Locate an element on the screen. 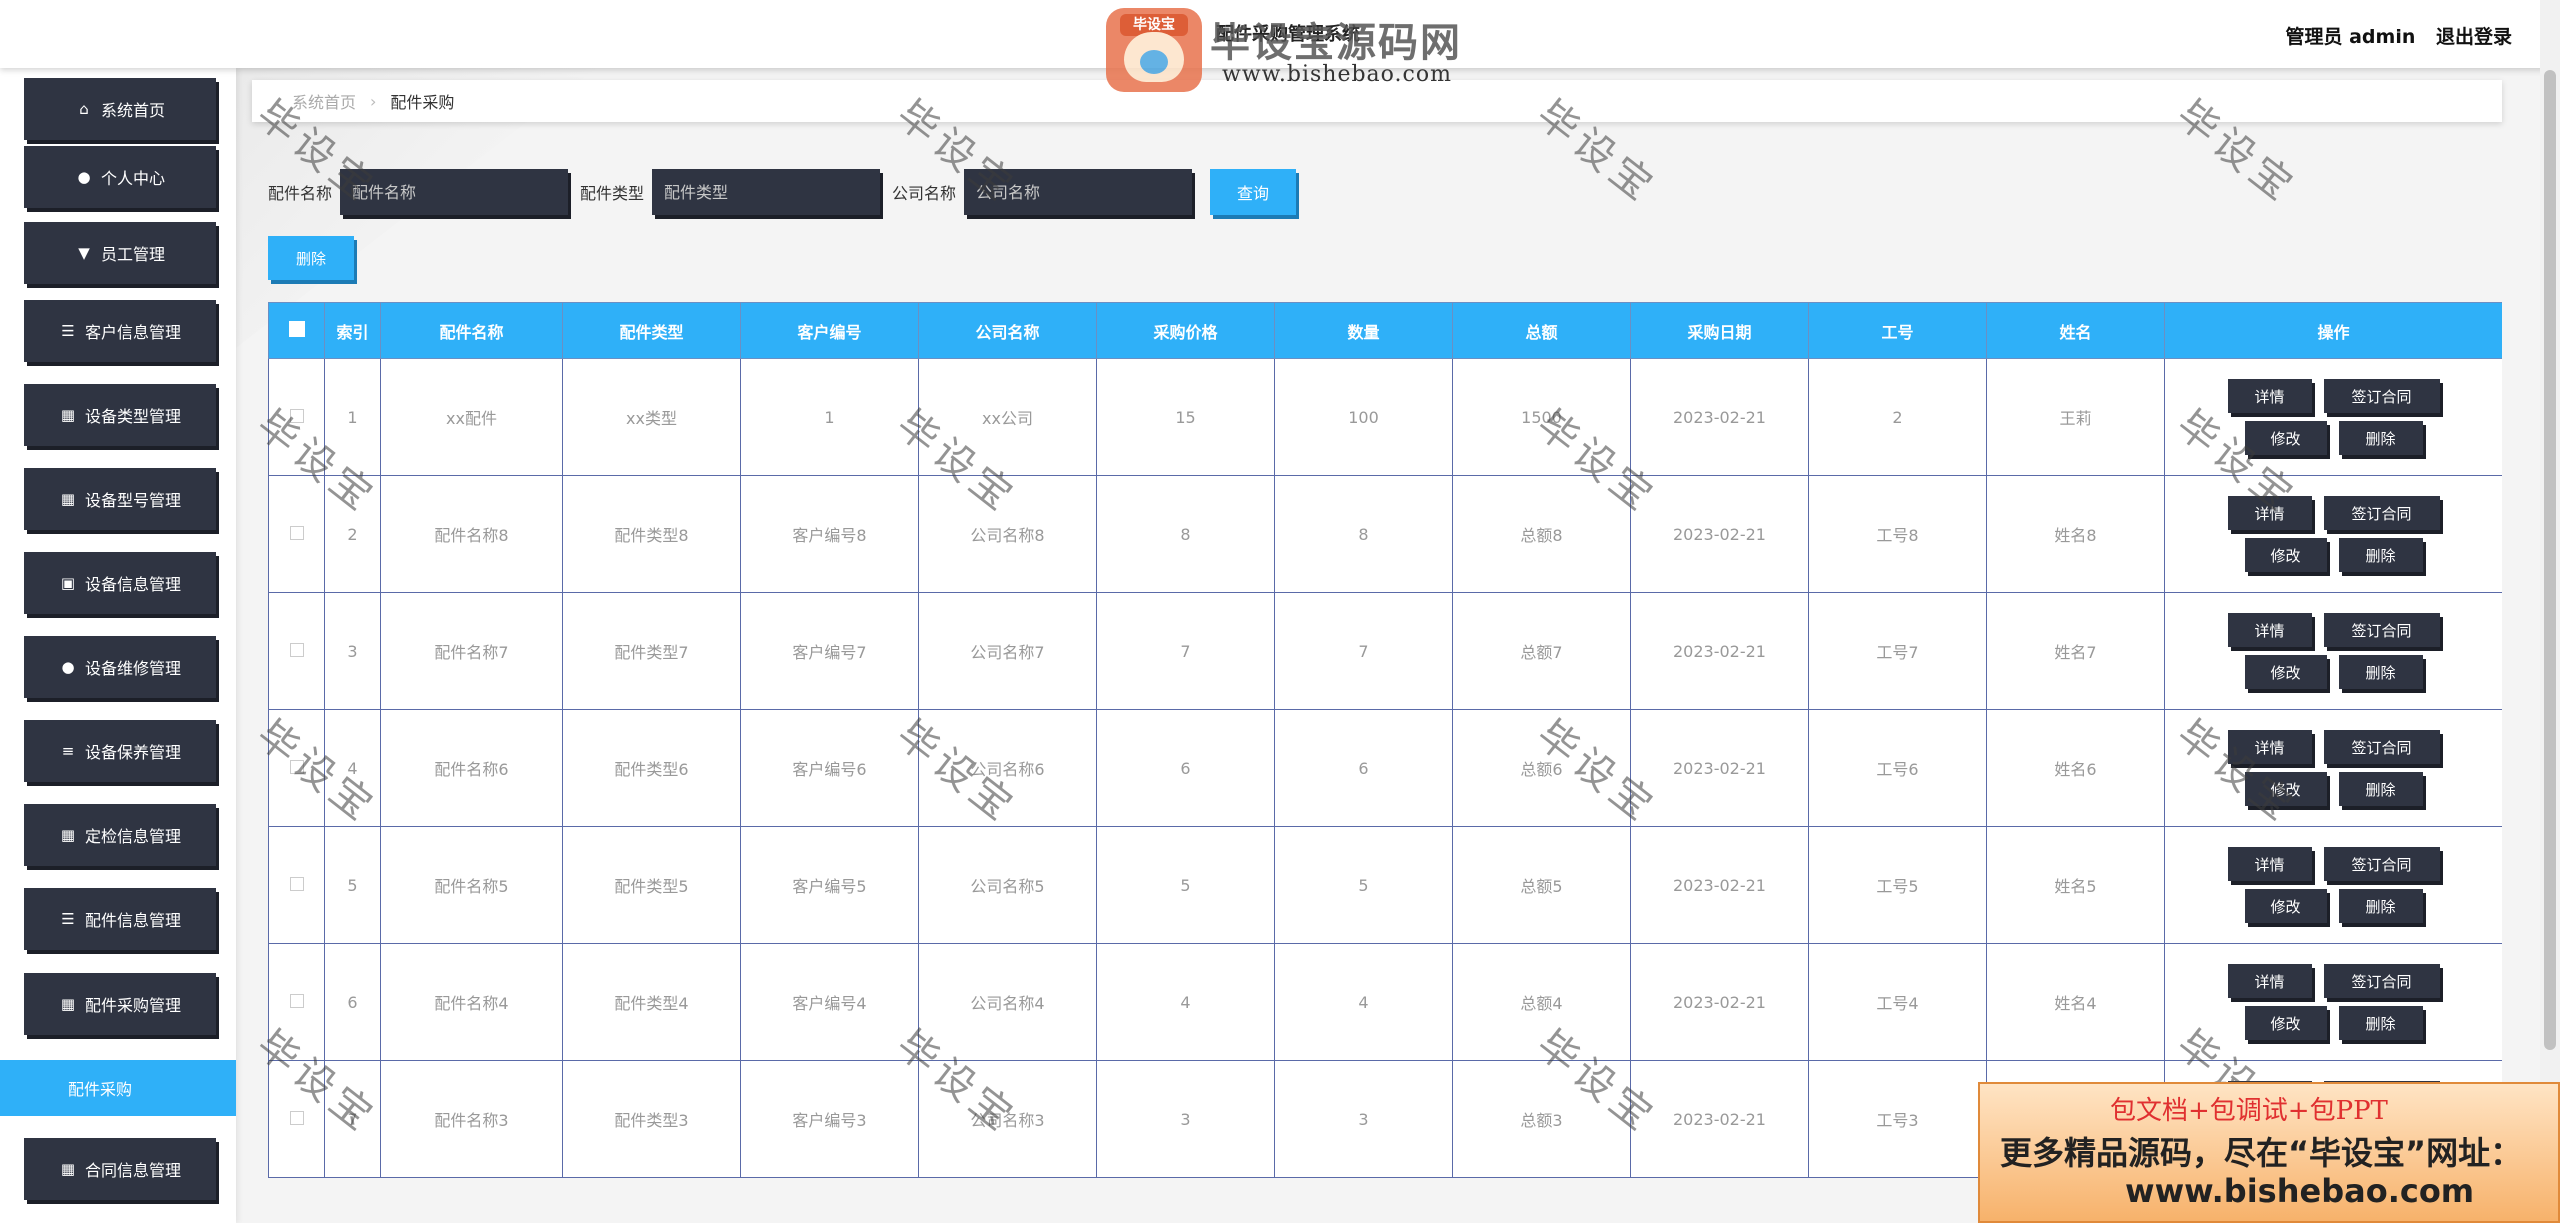 The width and height of the screenshot is (2560, 1223). sidebar-subitem-active: 配件采购 is located at coordinates (118, 1088).